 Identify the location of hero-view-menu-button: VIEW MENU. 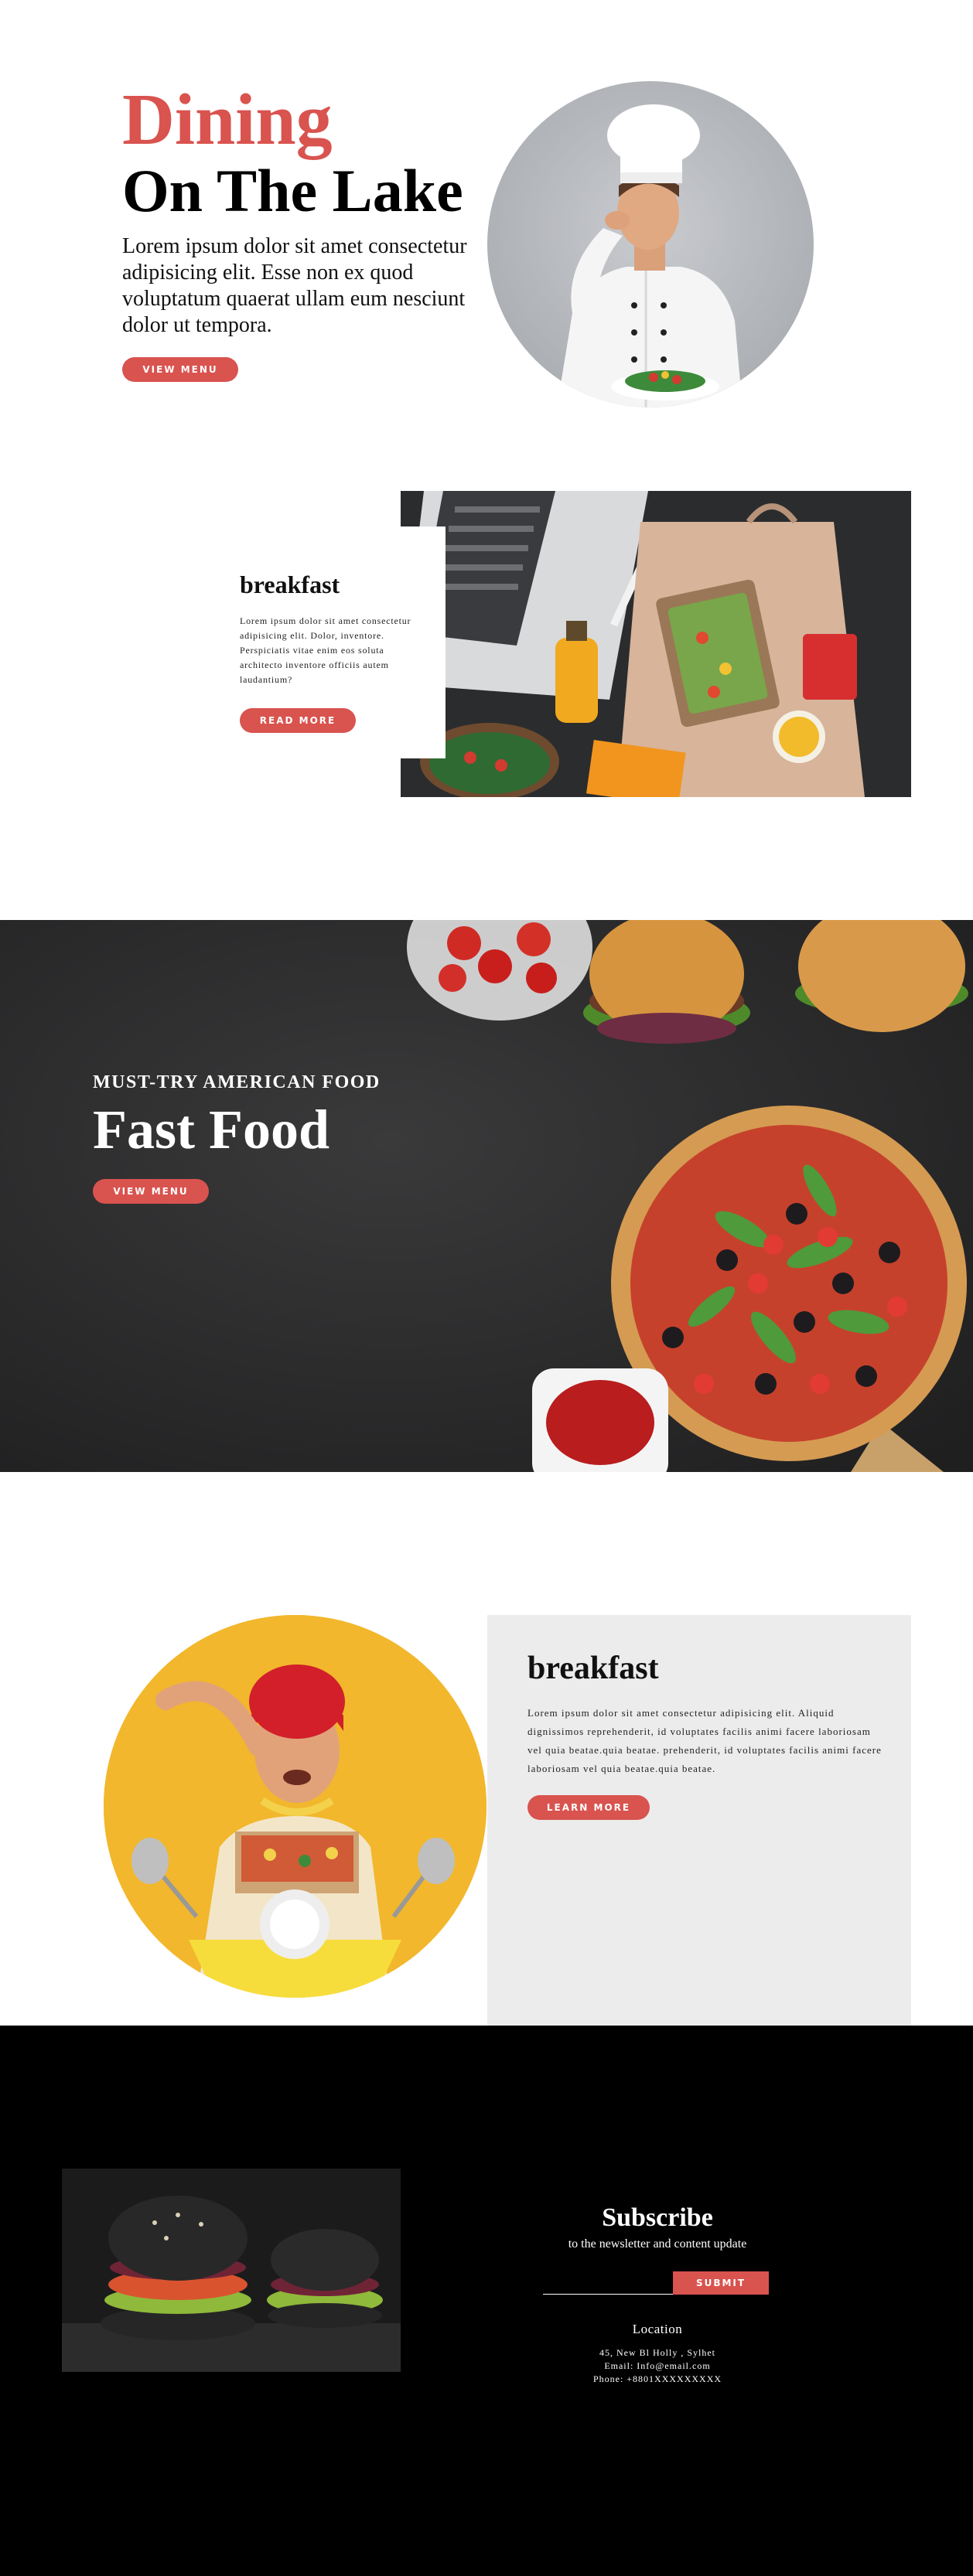
(180, 369).